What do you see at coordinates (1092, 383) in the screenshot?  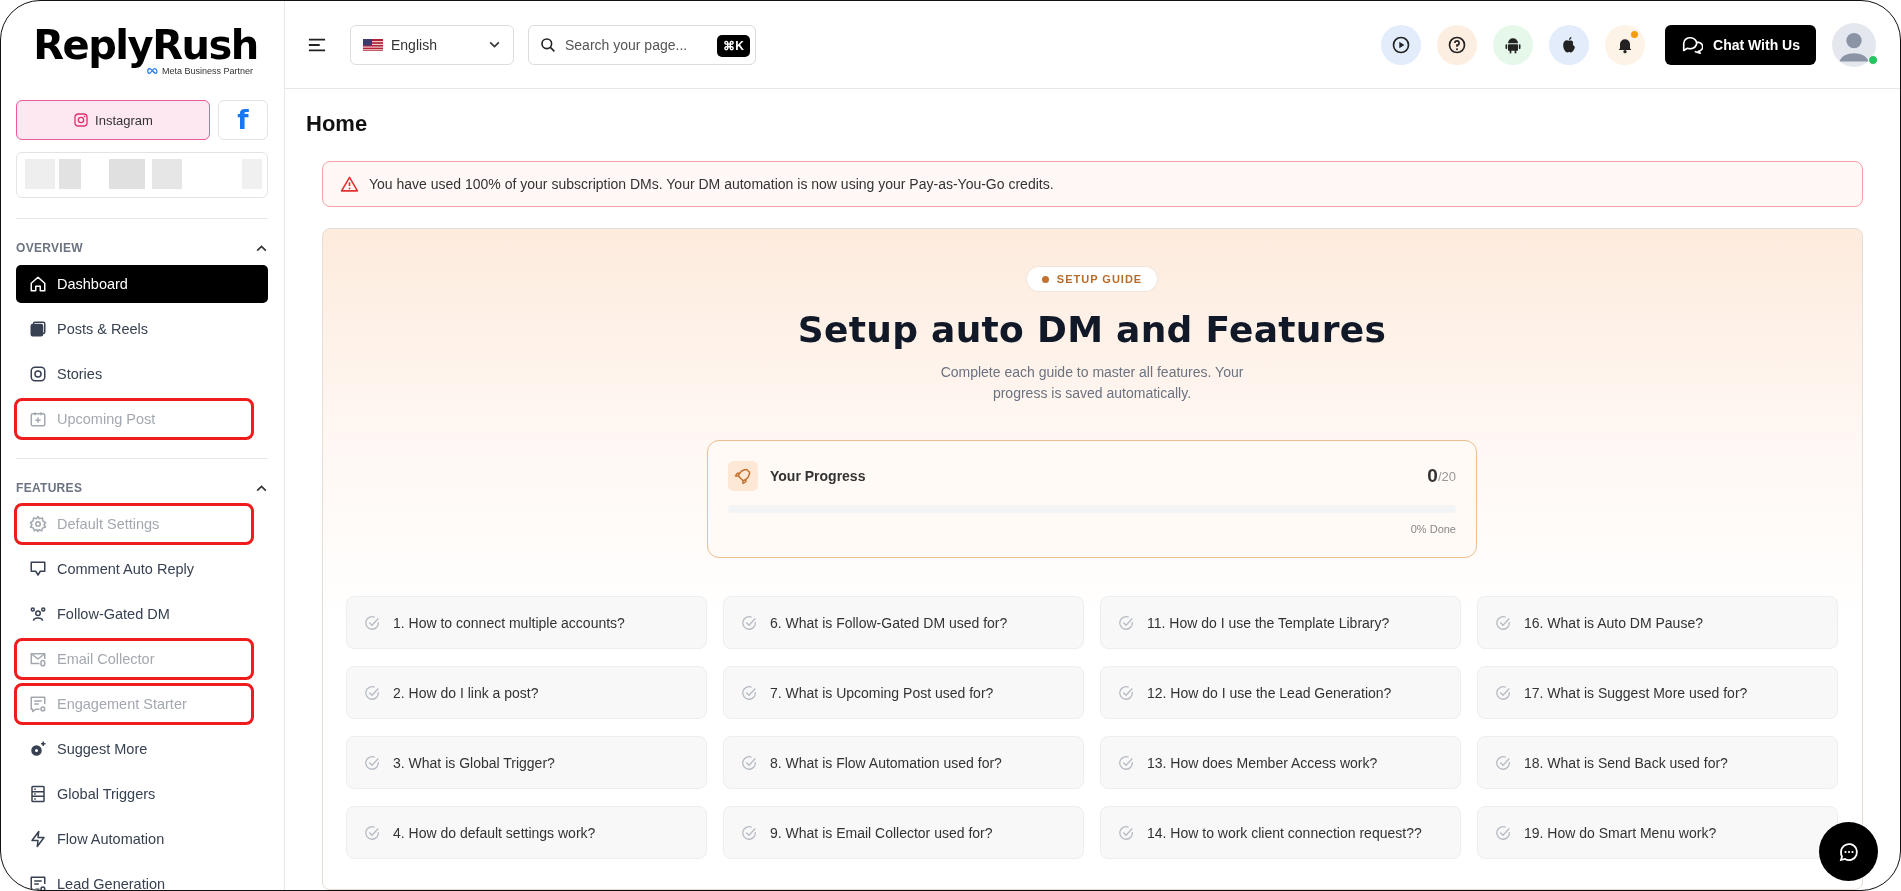 I see `guide-subtitle: Complete each guide to master all features. Your progress is saved automatically.` at bounding box center [1092, 383].